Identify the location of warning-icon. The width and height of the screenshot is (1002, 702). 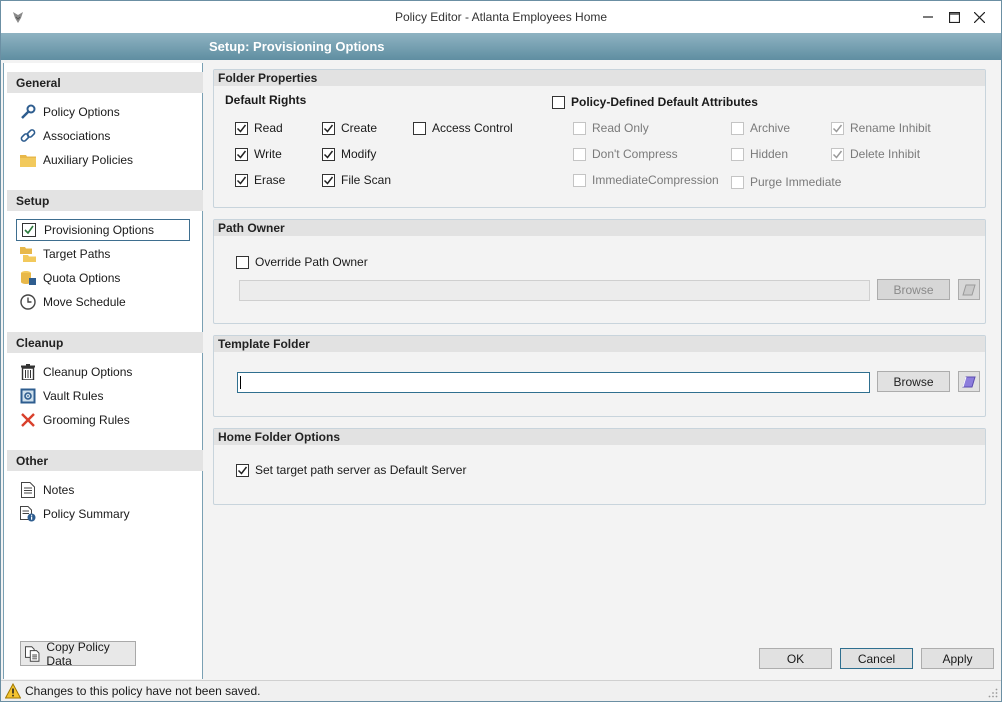
(13, 691).